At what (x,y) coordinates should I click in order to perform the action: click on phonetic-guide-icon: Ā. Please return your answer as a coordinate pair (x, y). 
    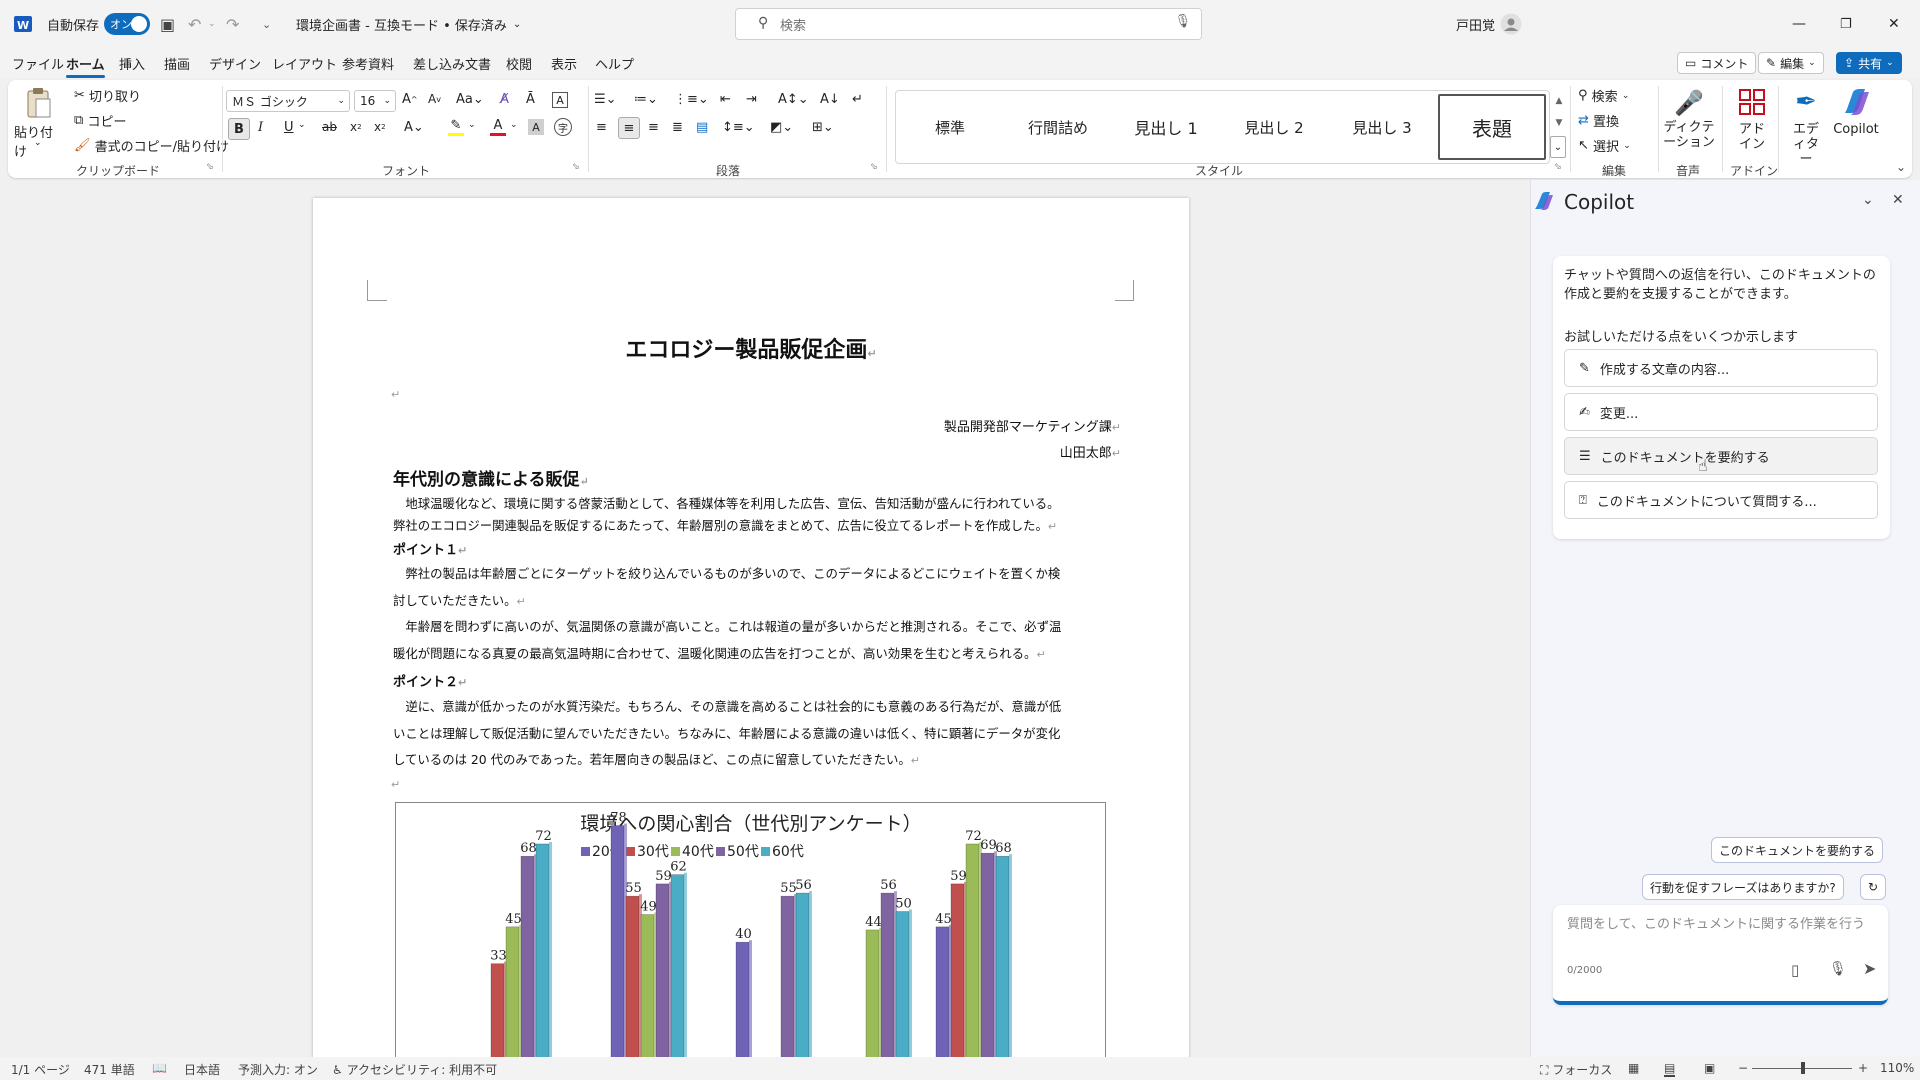
    Looking at the image, I should click on (530, 99).